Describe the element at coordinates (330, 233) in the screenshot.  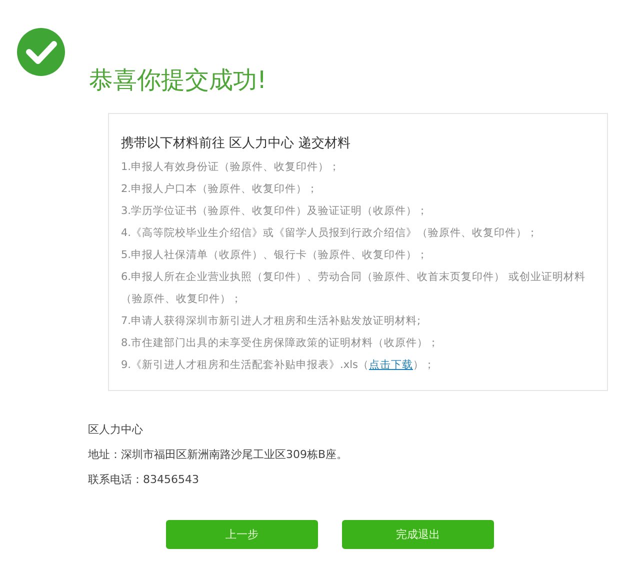
I see `material-item: 4.《高等院校毕业生介绍信》或《留学人员报到行政介绍信》（验原件、收复印件）；` at that location.